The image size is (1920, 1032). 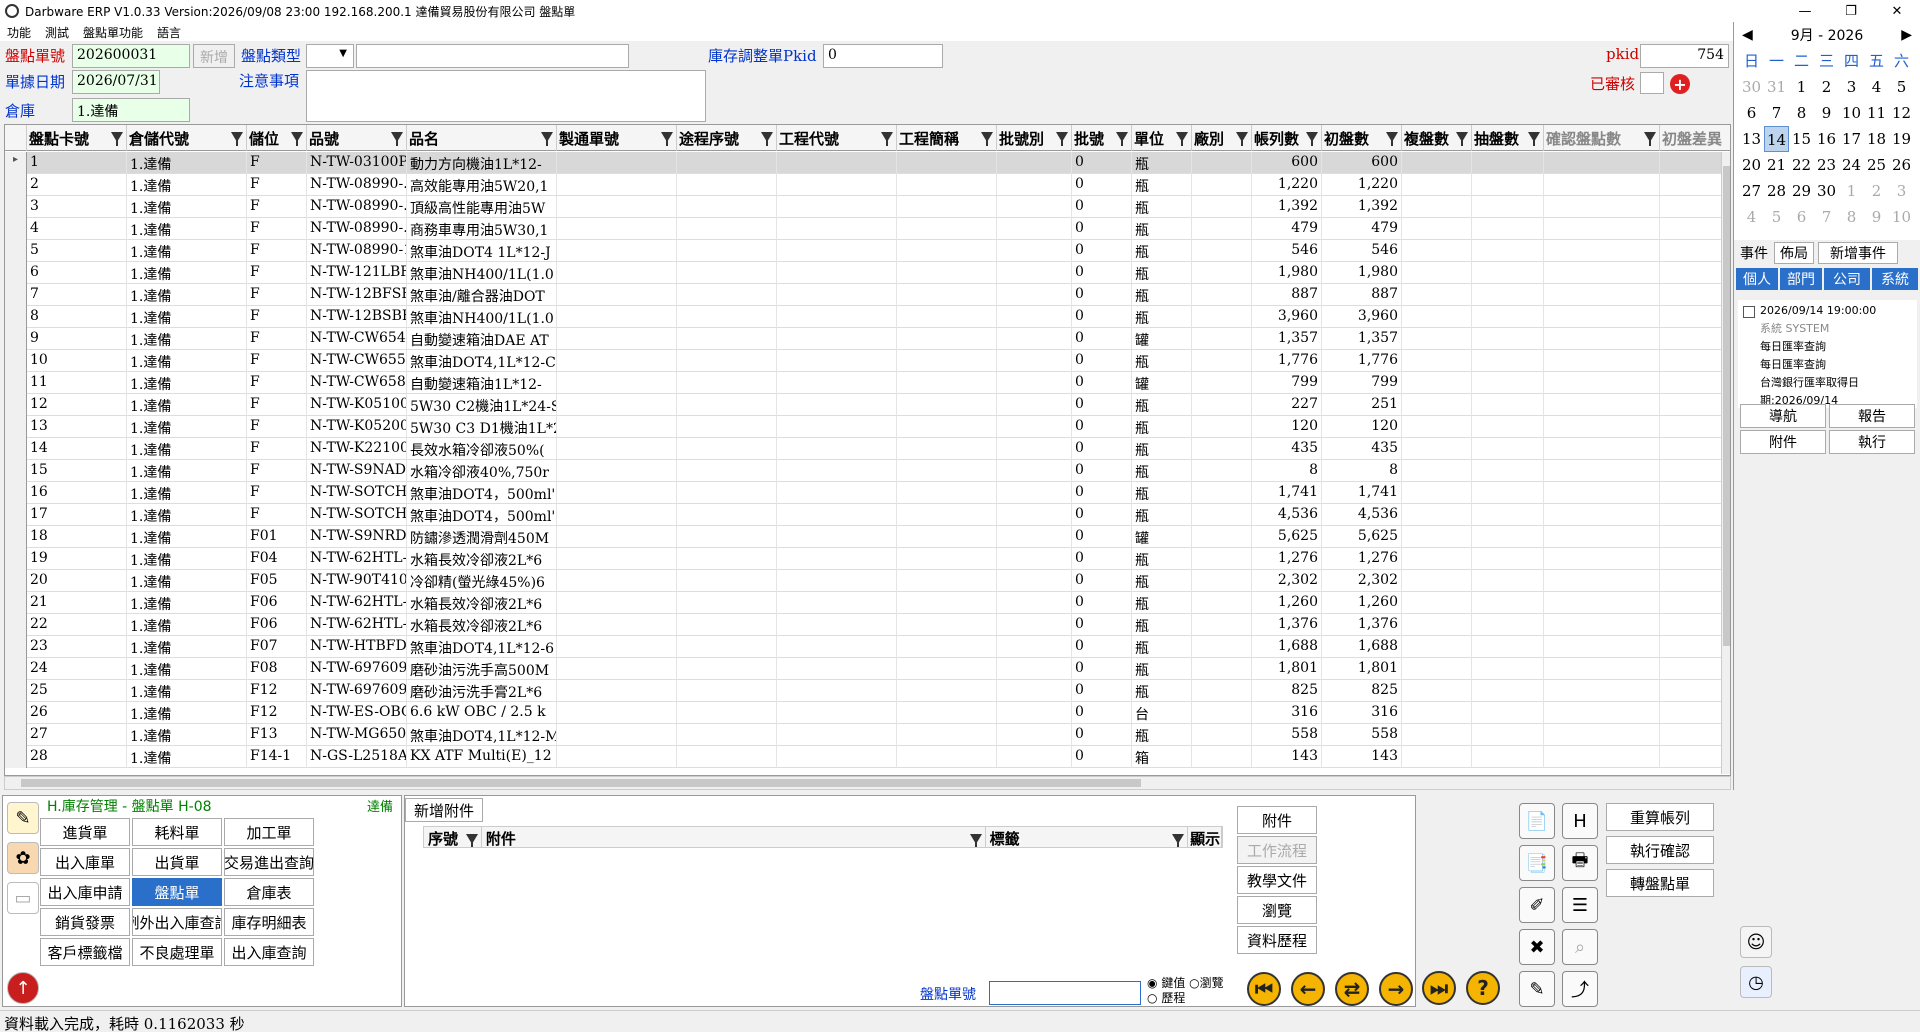 I want to click on refresh-icon: ⇄, so click(x=1352, y=989).